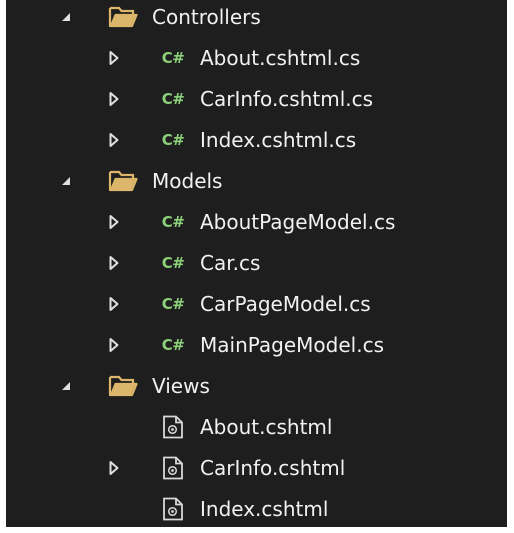 The image size is (514, 533). I want to click on tree-folder-controllers: Controllers, so click(256, 18).